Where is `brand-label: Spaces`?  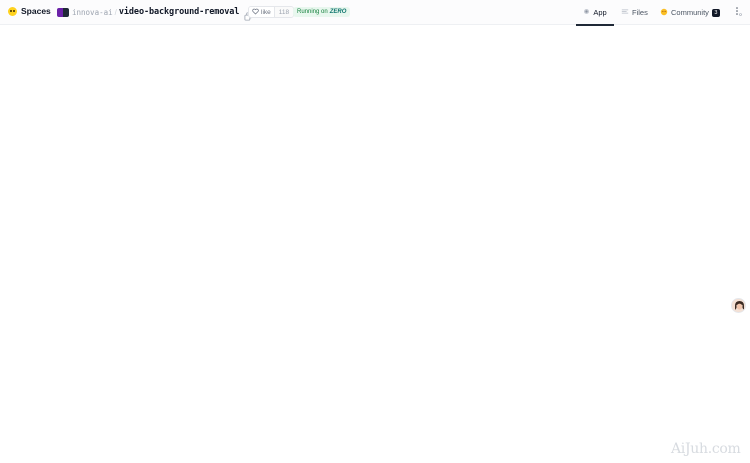
brand-label: Spaces is located at coordinates (36, 11).